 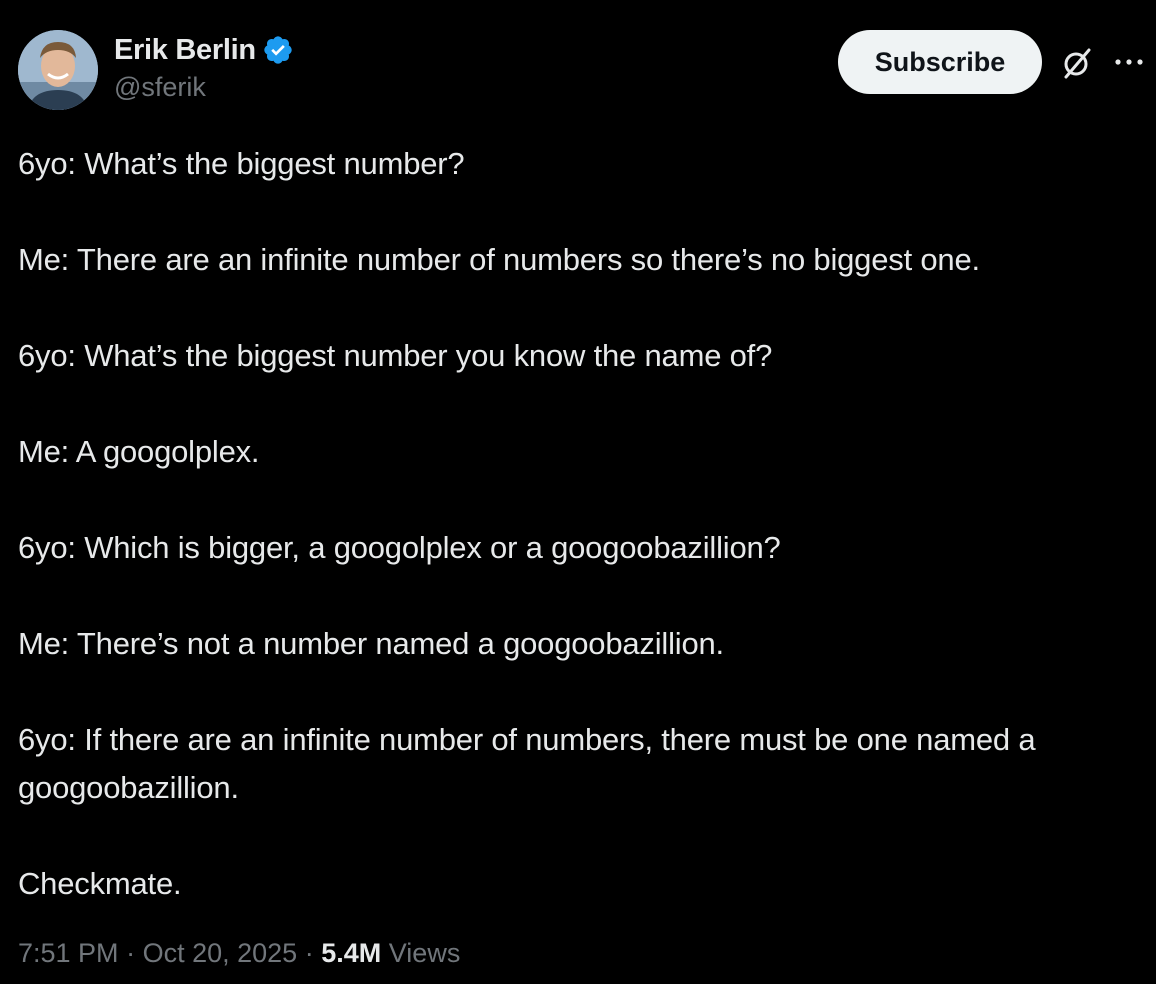 I want to click on more-icon, so click(x=1130, y=62).